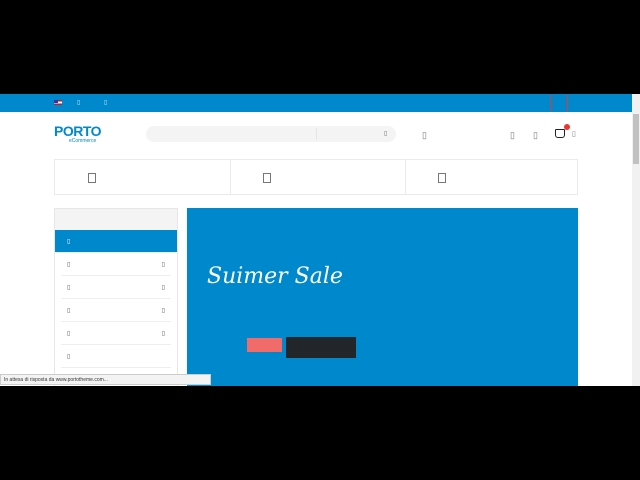 This screenshot has width=640, height=480. What do you see at coordinates (567, 127) in the screenshot?
I see `cart-count-badge` at bounding box center [567, 127].